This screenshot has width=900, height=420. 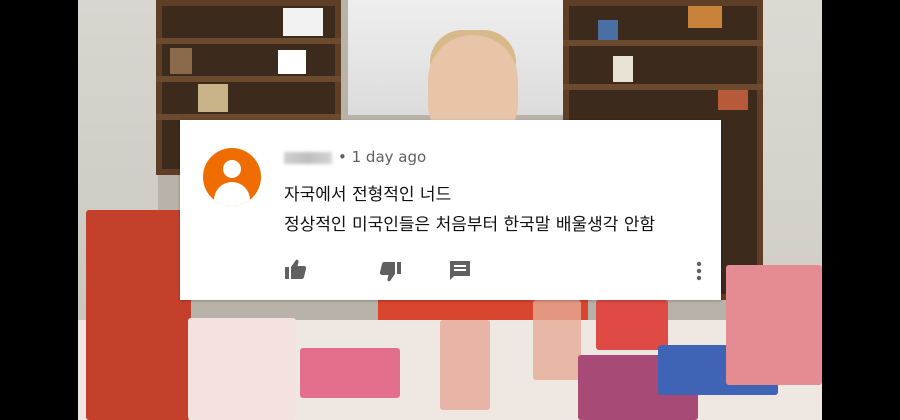 I want to click on user-avatar, so click(x=232, y=177).